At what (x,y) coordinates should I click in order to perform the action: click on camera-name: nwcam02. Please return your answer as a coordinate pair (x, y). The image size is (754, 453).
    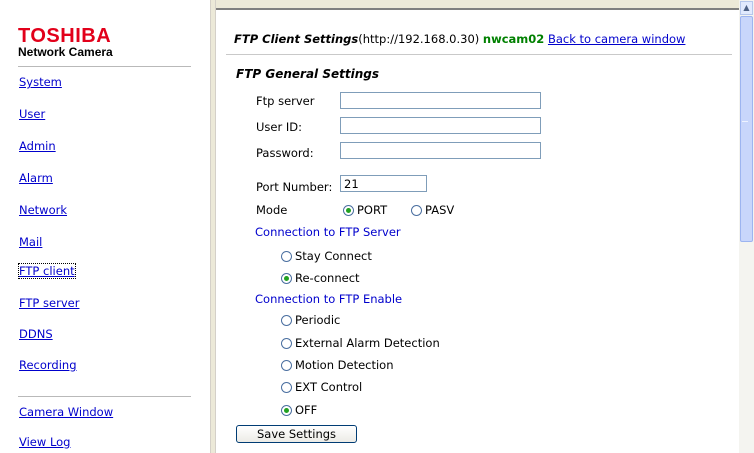
    Looking at the image, I should click on (513, 39).